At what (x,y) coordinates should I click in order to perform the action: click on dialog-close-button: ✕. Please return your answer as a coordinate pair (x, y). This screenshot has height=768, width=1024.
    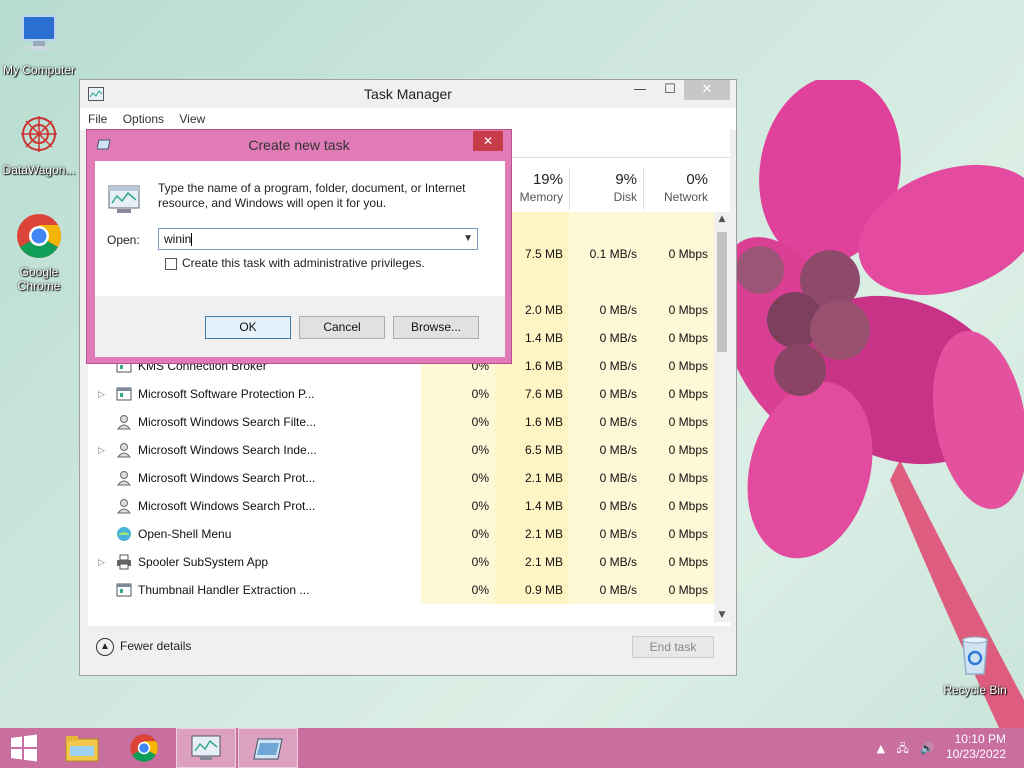
    Looking at the image, I should click on (488, 141).